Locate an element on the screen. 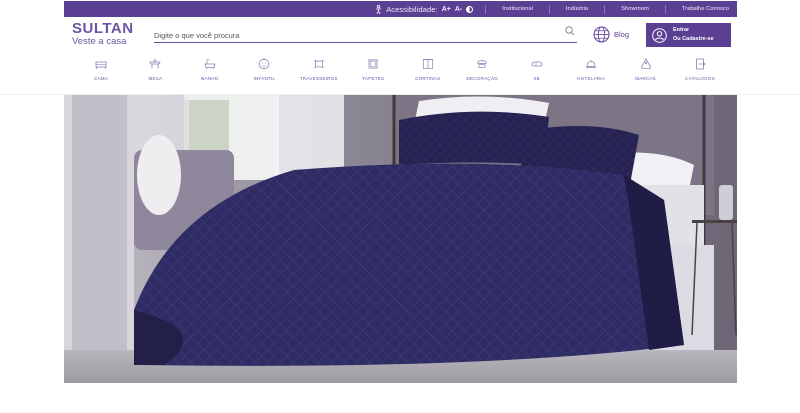 The image size is (800, 413). accessibility-controls: Acessibilidade: A+ A- is located at coordinates (424, 9).